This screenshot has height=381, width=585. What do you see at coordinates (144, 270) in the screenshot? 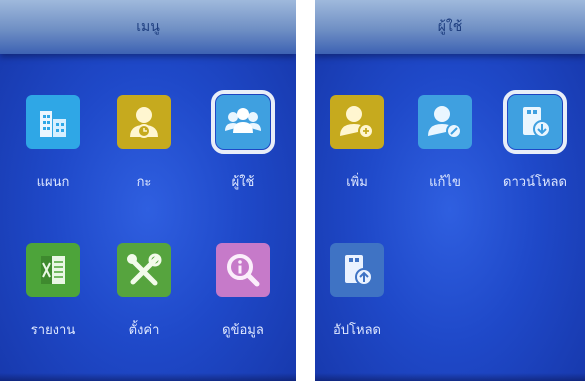
I see `settings-tools-icon` at bounding box center [144, 270].